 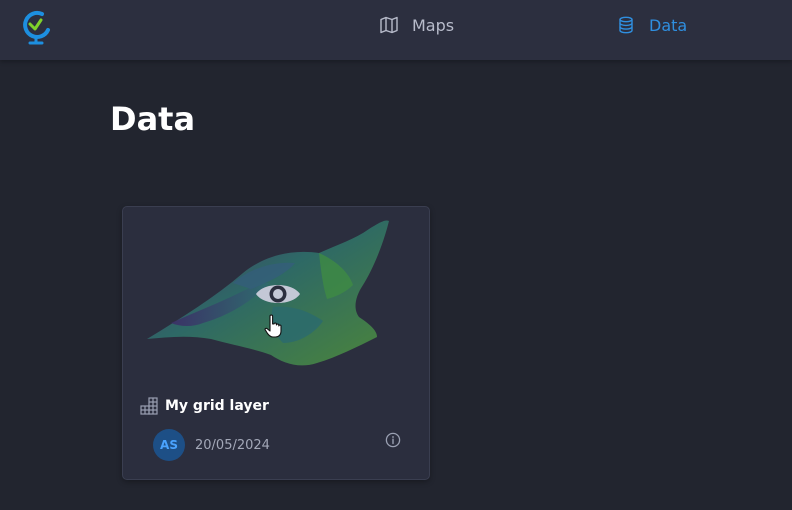 I want to click on top-navigation-bar: Maps Data, so click(x=396, y=30).